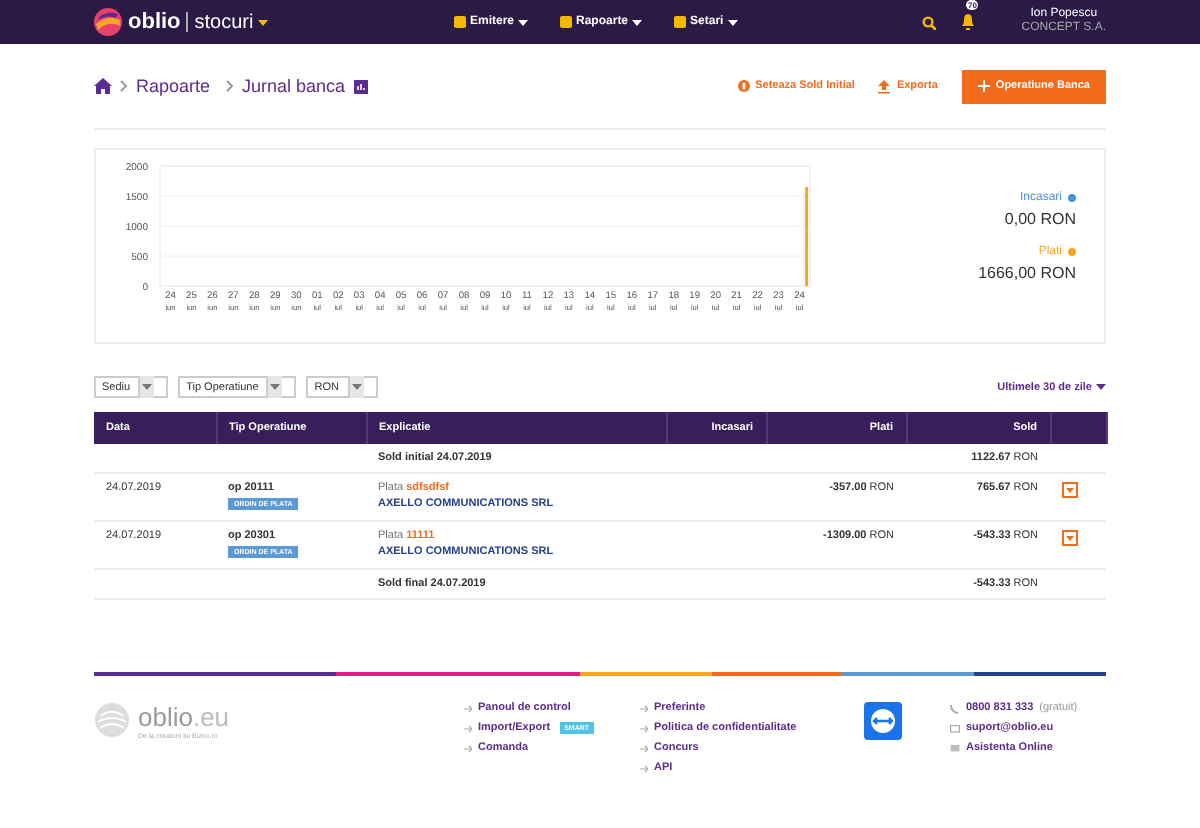  I want to click on plus-icon, so click(983, 86).